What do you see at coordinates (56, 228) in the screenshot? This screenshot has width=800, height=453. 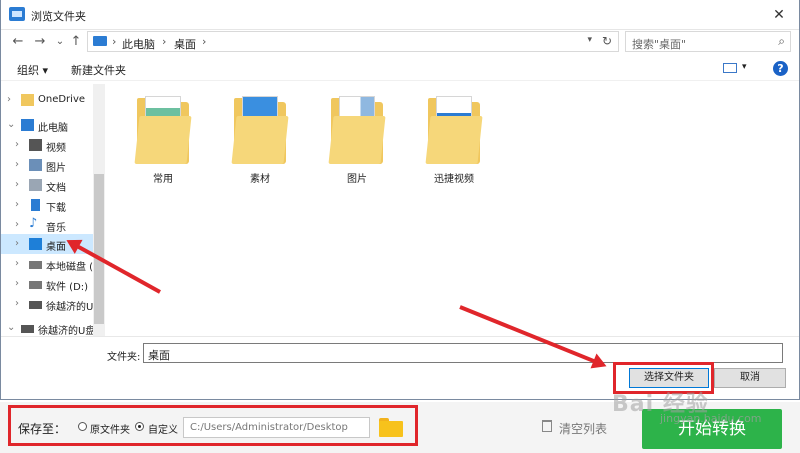 I see `sidebar-item-label: 音乐` at bounding box center [56, 228].